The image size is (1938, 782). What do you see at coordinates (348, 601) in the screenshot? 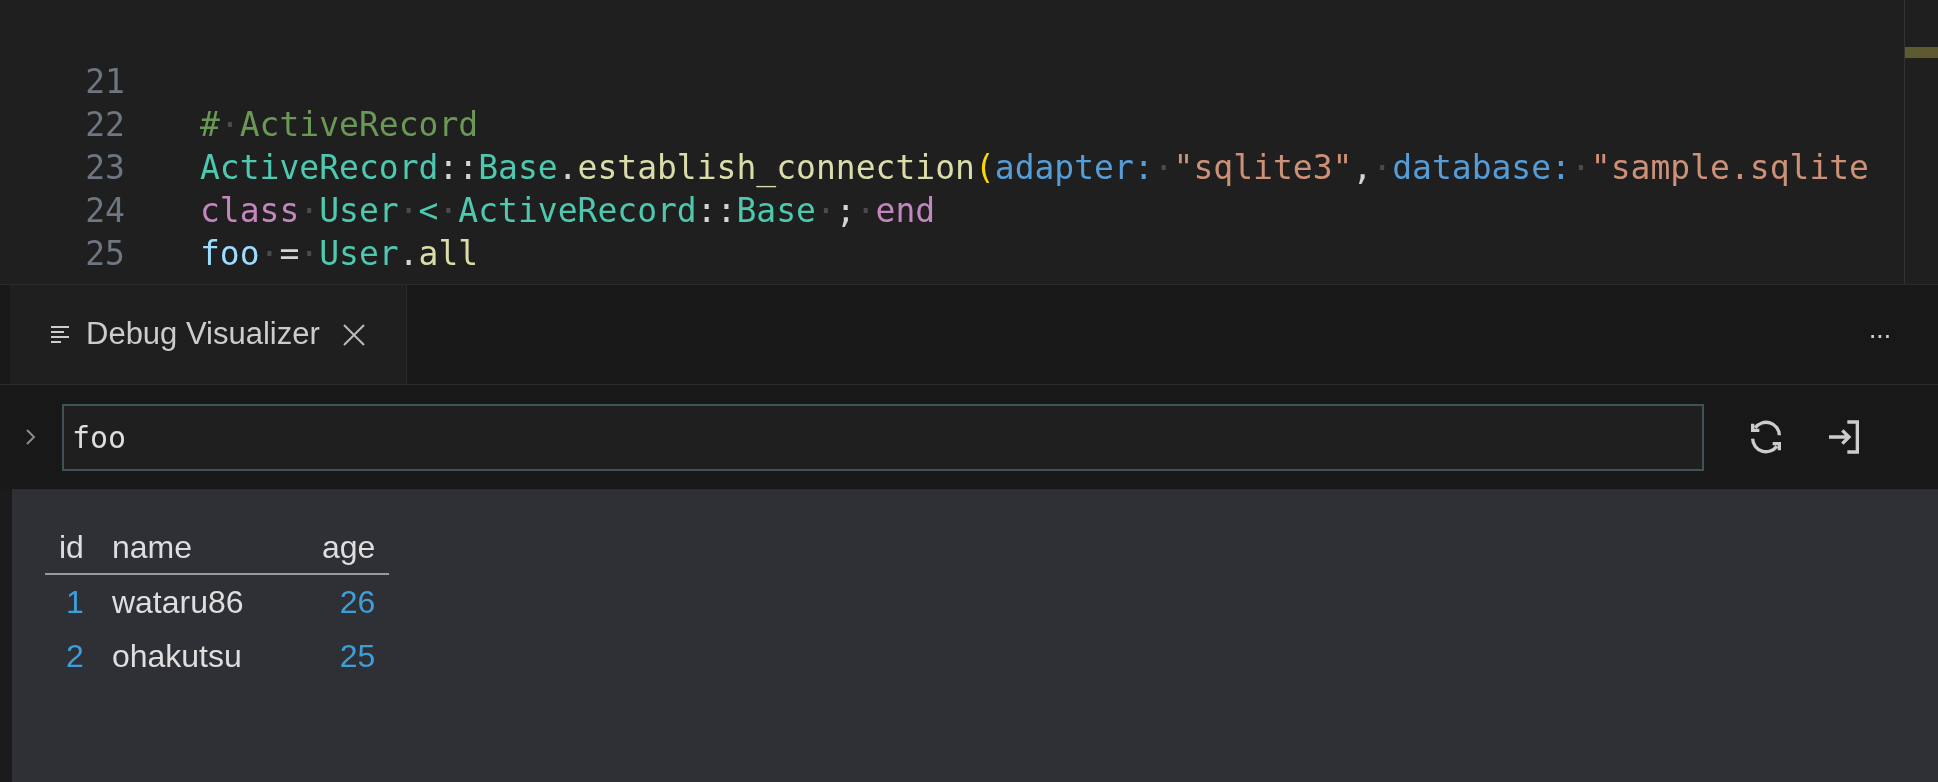
I see `table-cell: 26` at bounding box center [348, 601].